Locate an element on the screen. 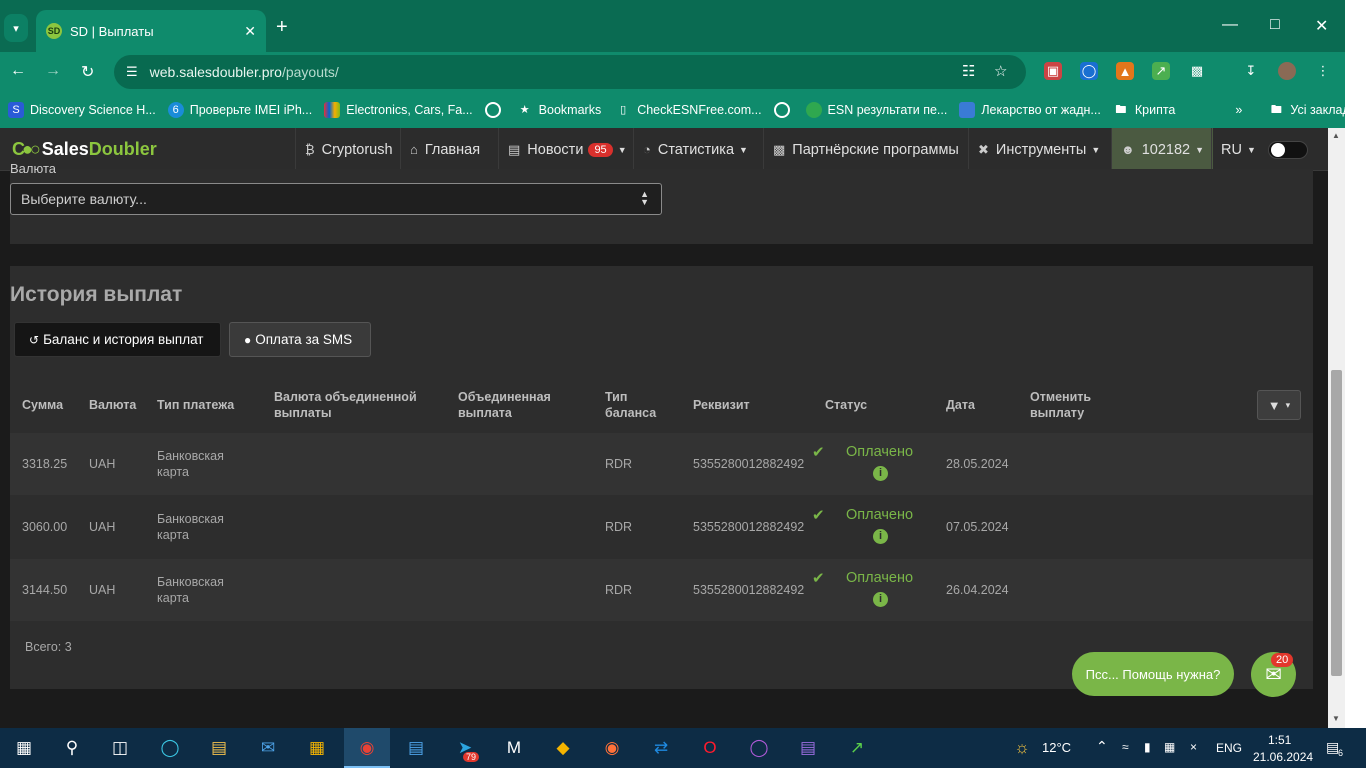 The image size is (1366, 768). col-header-balance-type: Тип баланса is located at coordinates (635, 405).